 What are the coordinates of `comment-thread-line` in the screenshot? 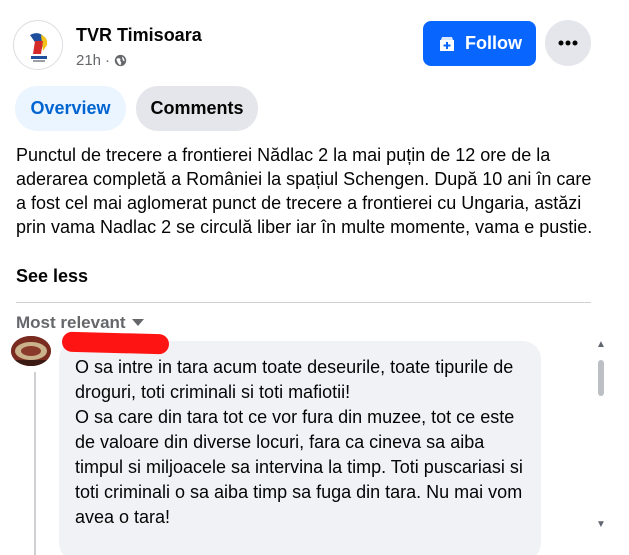 It's located at (35, 463).